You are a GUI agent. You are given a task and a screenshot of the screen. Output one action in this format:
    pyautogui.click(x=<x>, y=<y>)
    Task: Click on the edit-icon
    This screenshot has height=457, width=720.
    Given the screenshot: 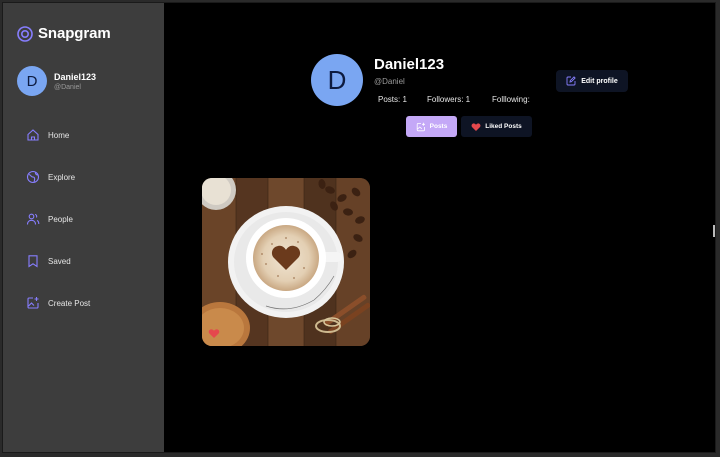 What is the action you would take?
    pyautogui.click(x=571, y=81)
    